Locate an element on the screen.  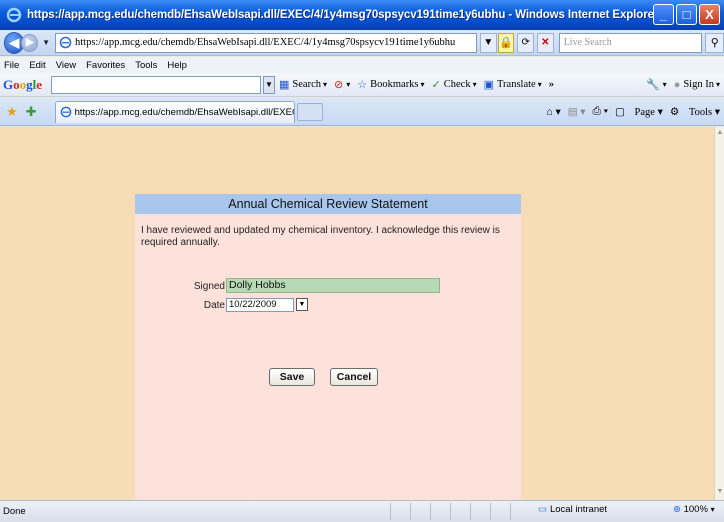
menu-bar: File Edit View Favorites Tools Help is located at coordinates (362, 65).